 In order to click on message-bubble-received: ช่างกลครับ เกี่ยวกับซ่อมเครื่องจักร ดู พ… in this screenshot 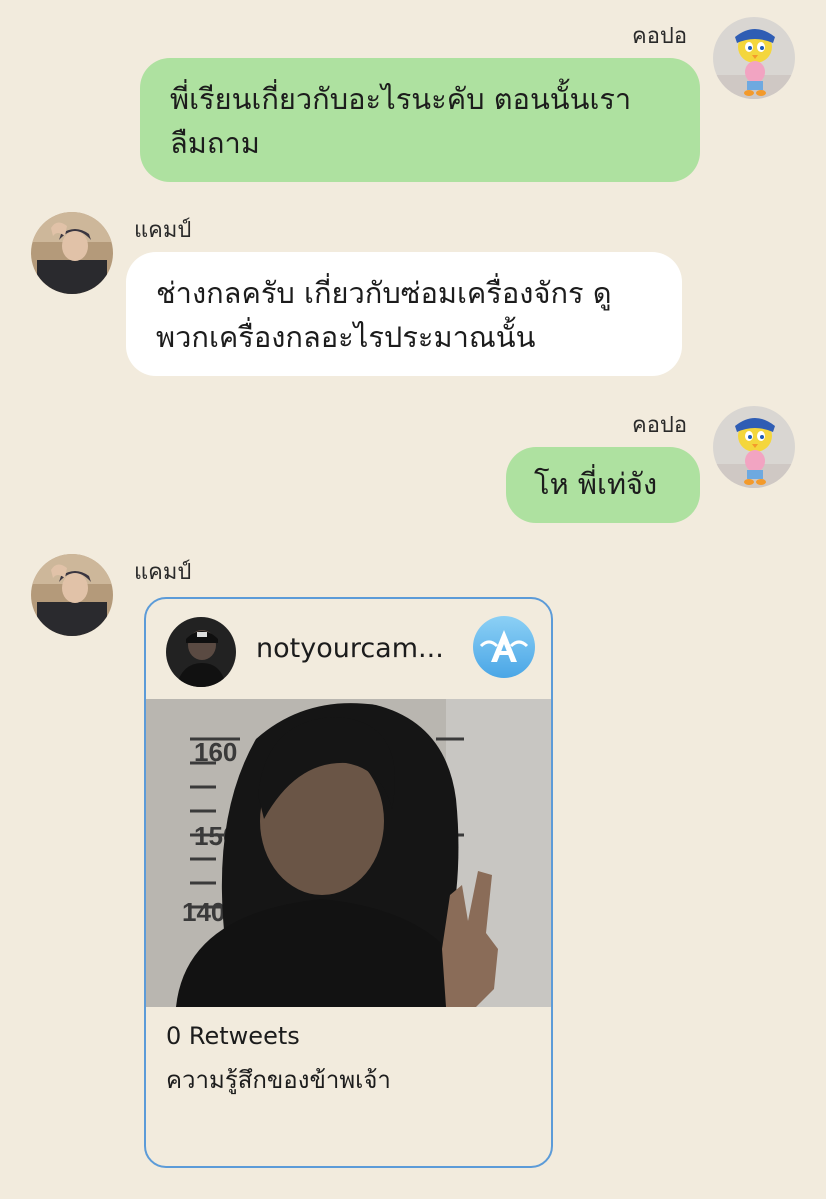, I will do `click(404, 314)`.